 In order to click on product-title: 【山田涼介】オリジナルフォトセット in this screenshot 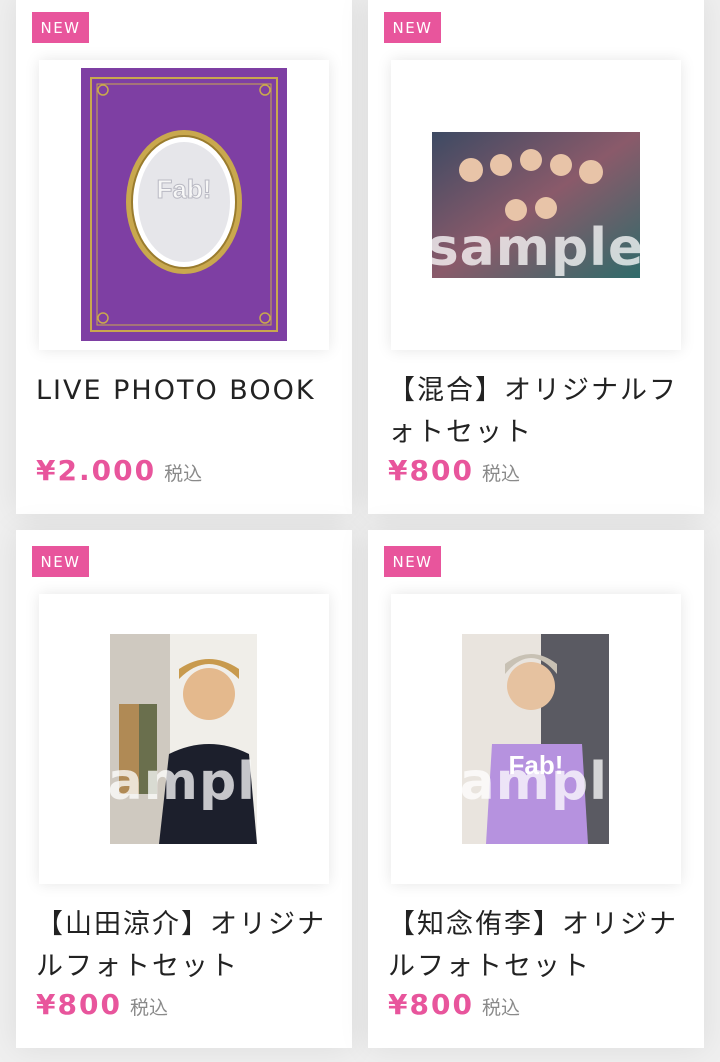, I will do `click(186, 946)`.